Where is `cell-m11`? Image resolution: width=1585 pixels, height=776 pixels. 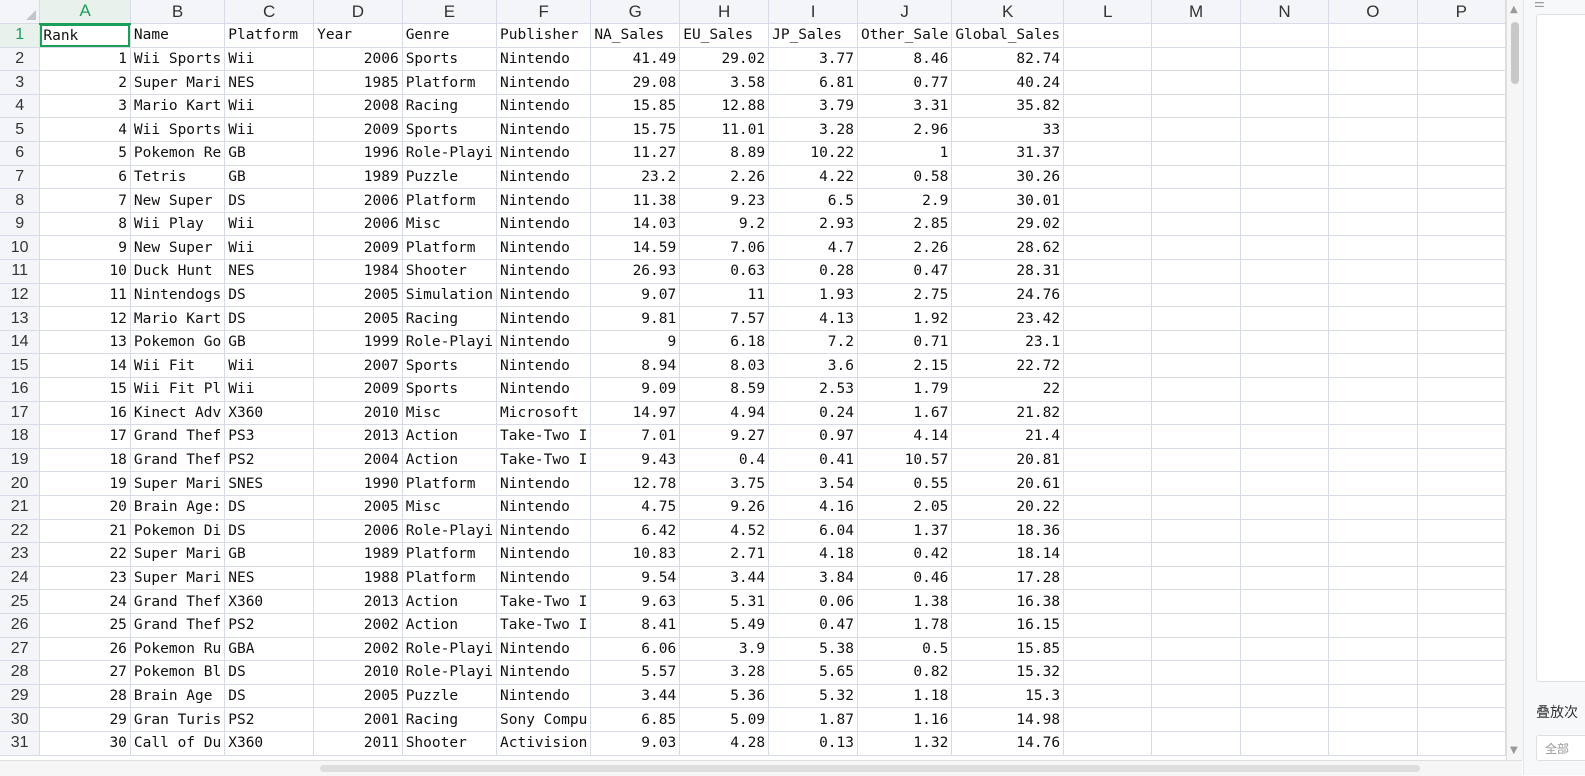 cell-m11 is located at coordinates (1196, 271).